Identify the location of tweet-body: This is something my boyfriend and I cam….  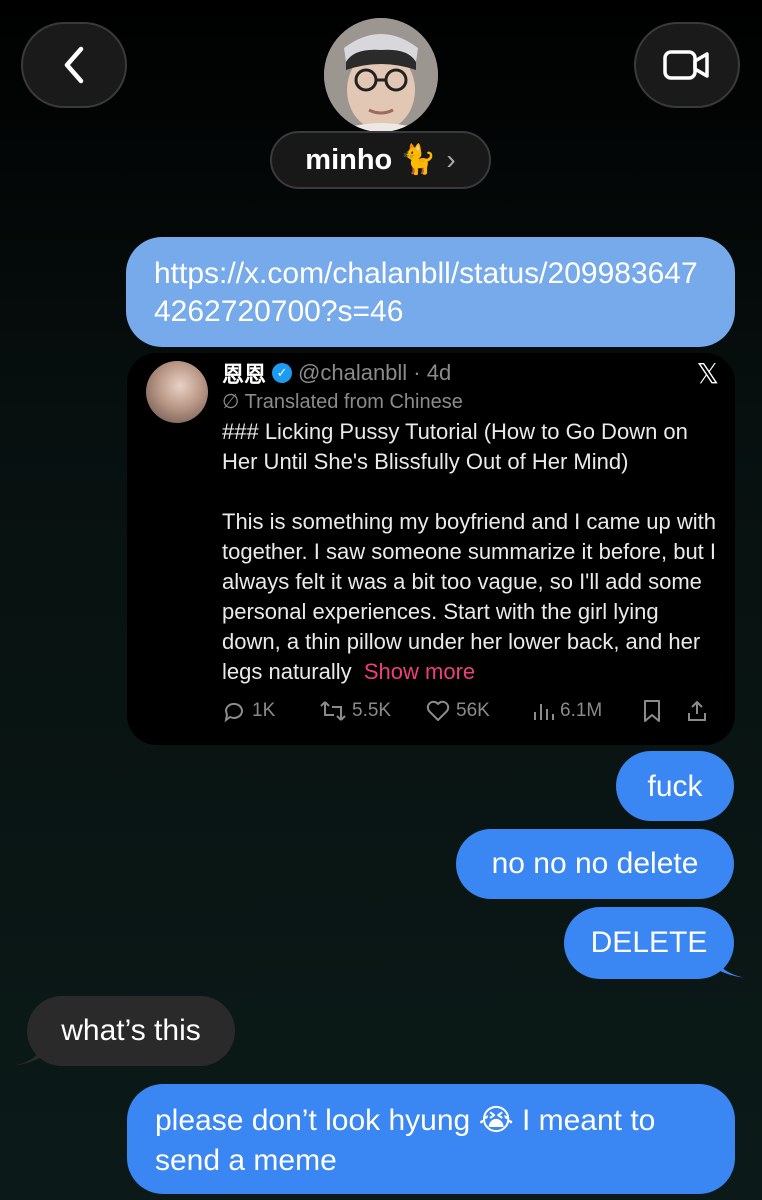
(469, 596).